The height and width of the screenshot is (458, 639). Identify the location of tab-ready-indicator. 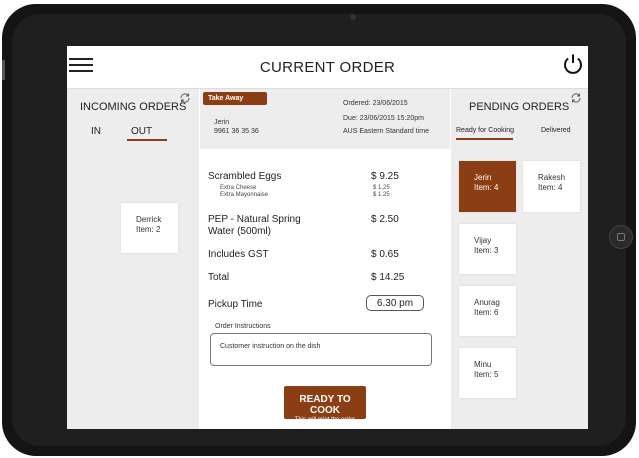
(484, 139).